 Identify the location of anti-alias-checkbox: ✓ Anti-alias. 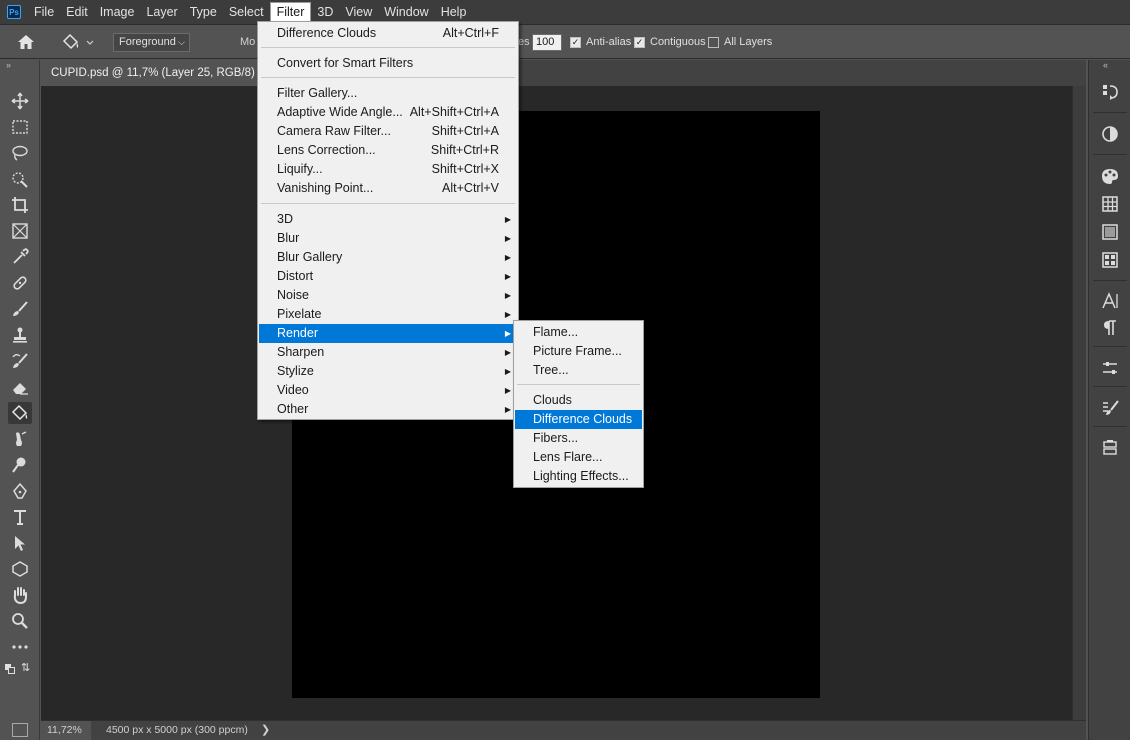
(600, 42).